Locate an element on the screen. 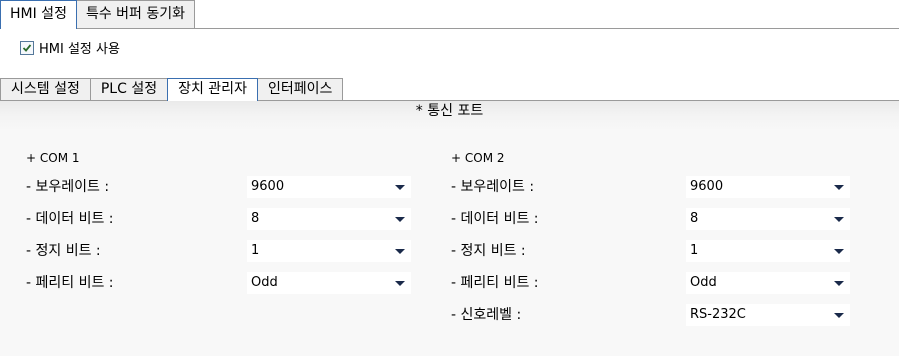  com1-parity-value: Odd is located at coordinates (264, 282).